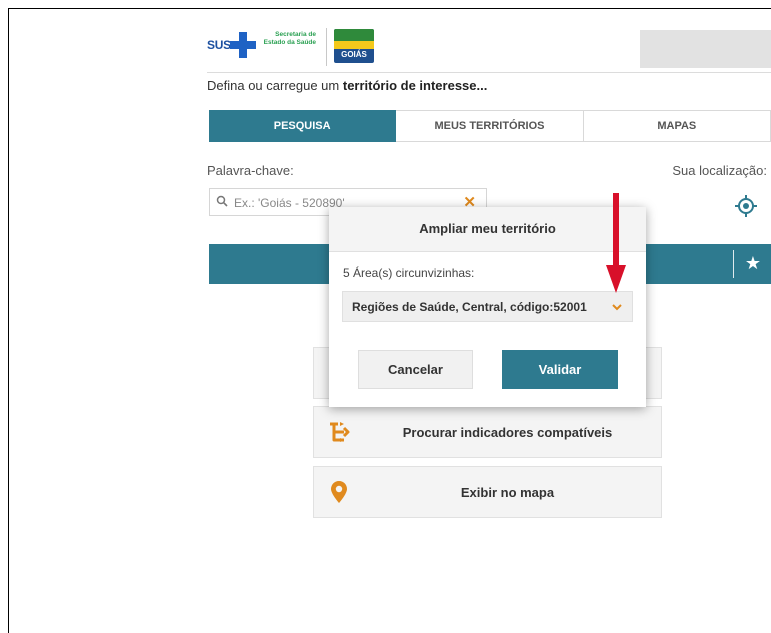  Describe the element at coordinates (326, 47) in the screenshot. I see `logo-divider` at that location.